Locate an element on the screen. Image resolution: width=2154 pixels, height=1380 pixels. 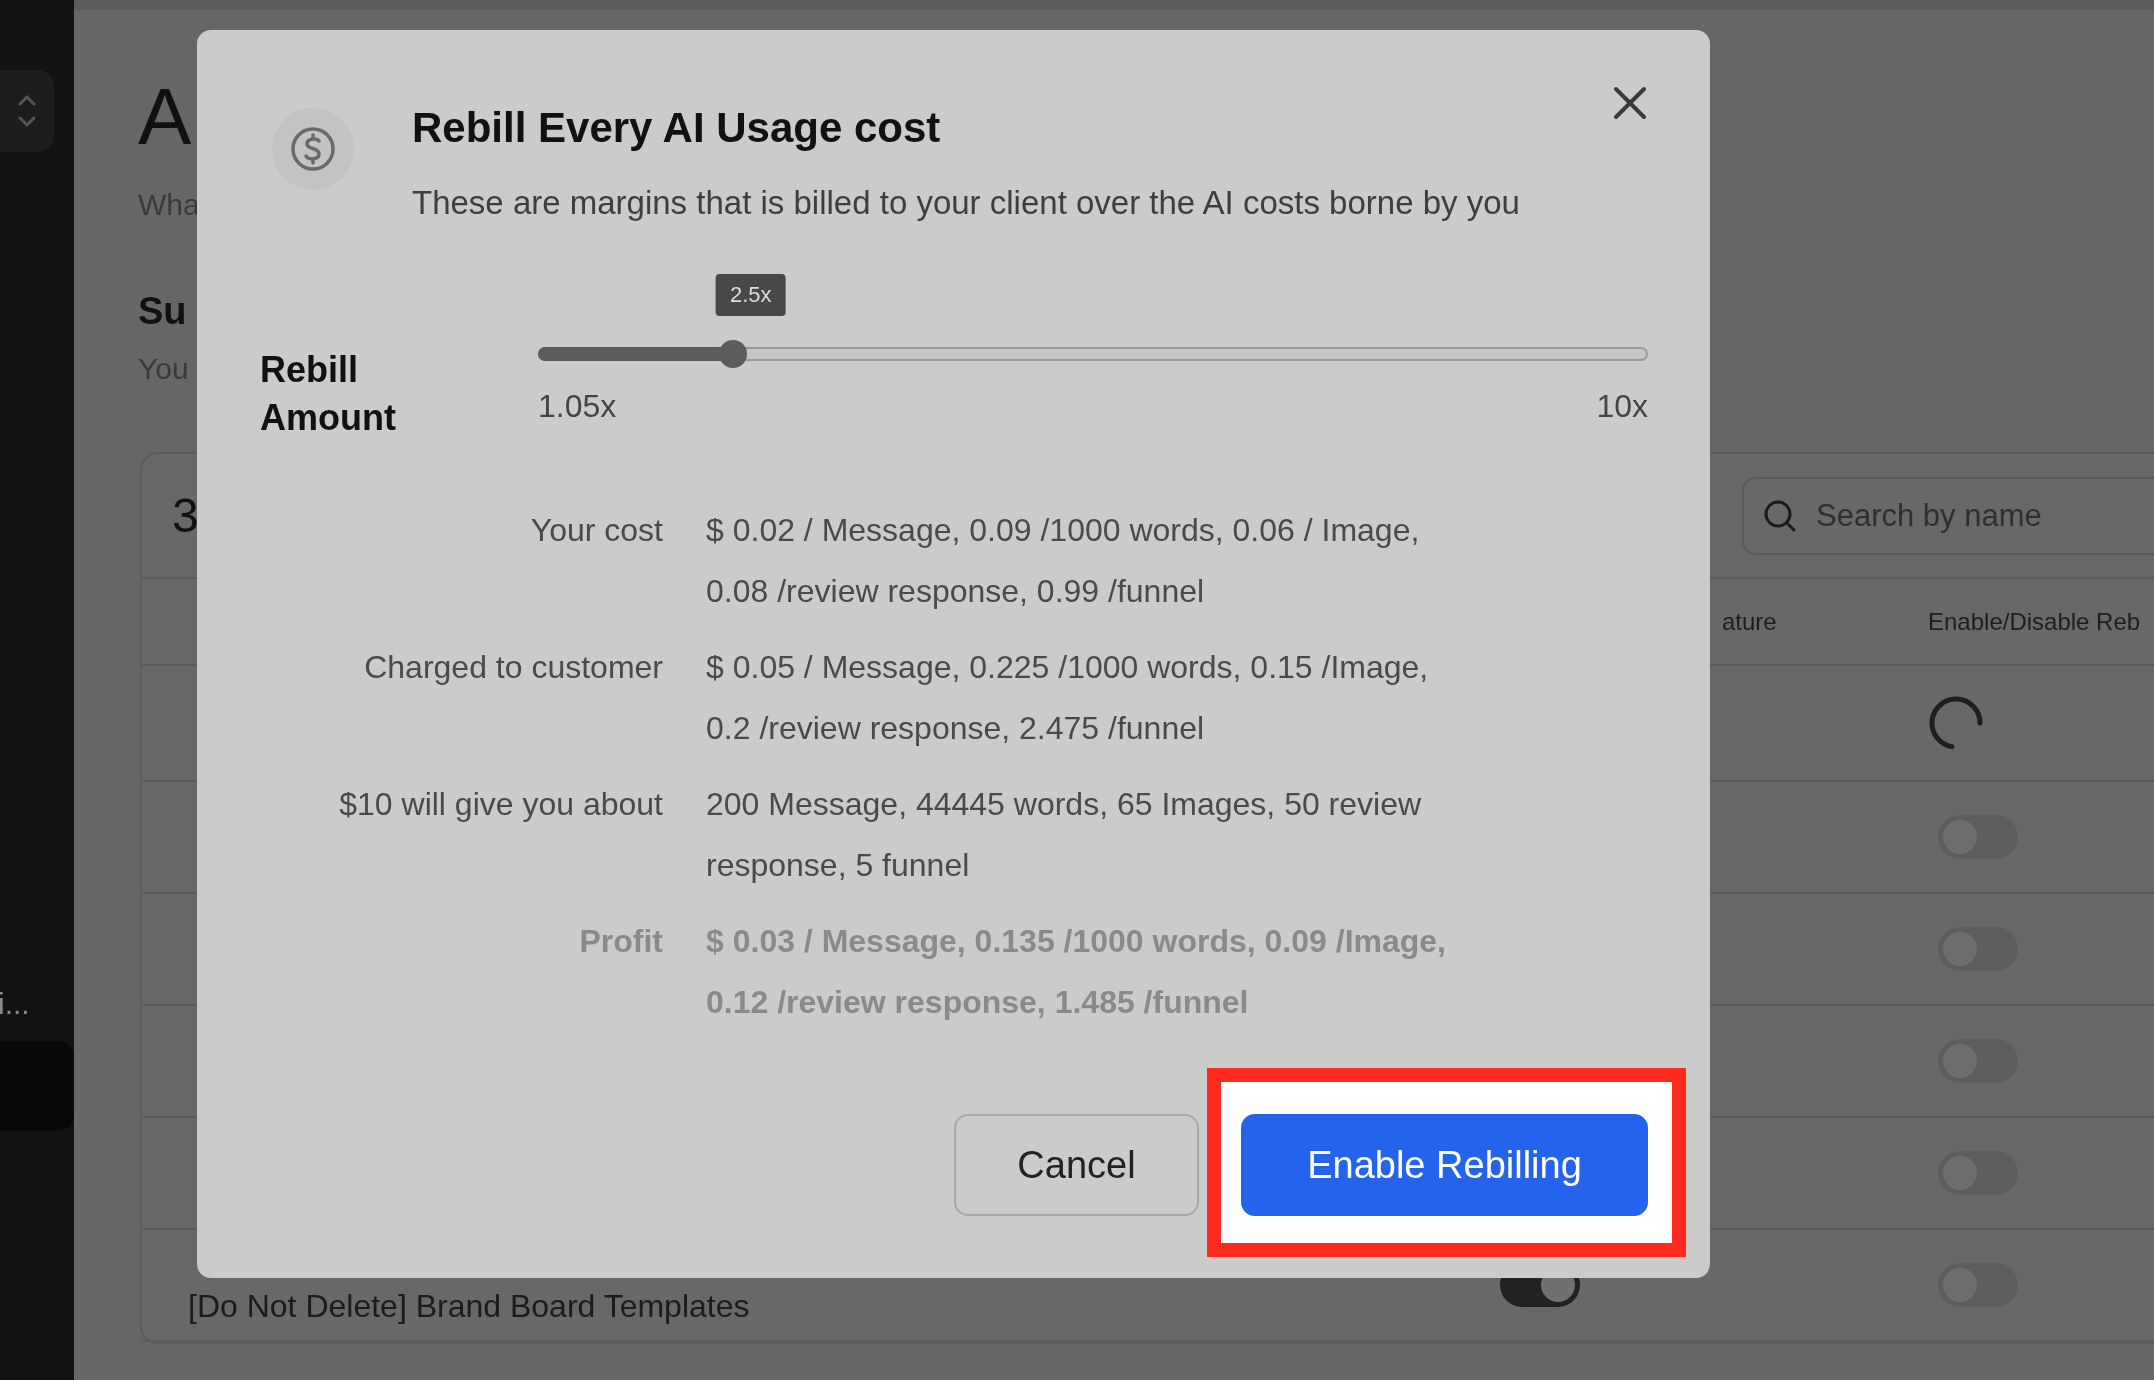
loading-spinner-icon is located at coordinates (1956, 723).